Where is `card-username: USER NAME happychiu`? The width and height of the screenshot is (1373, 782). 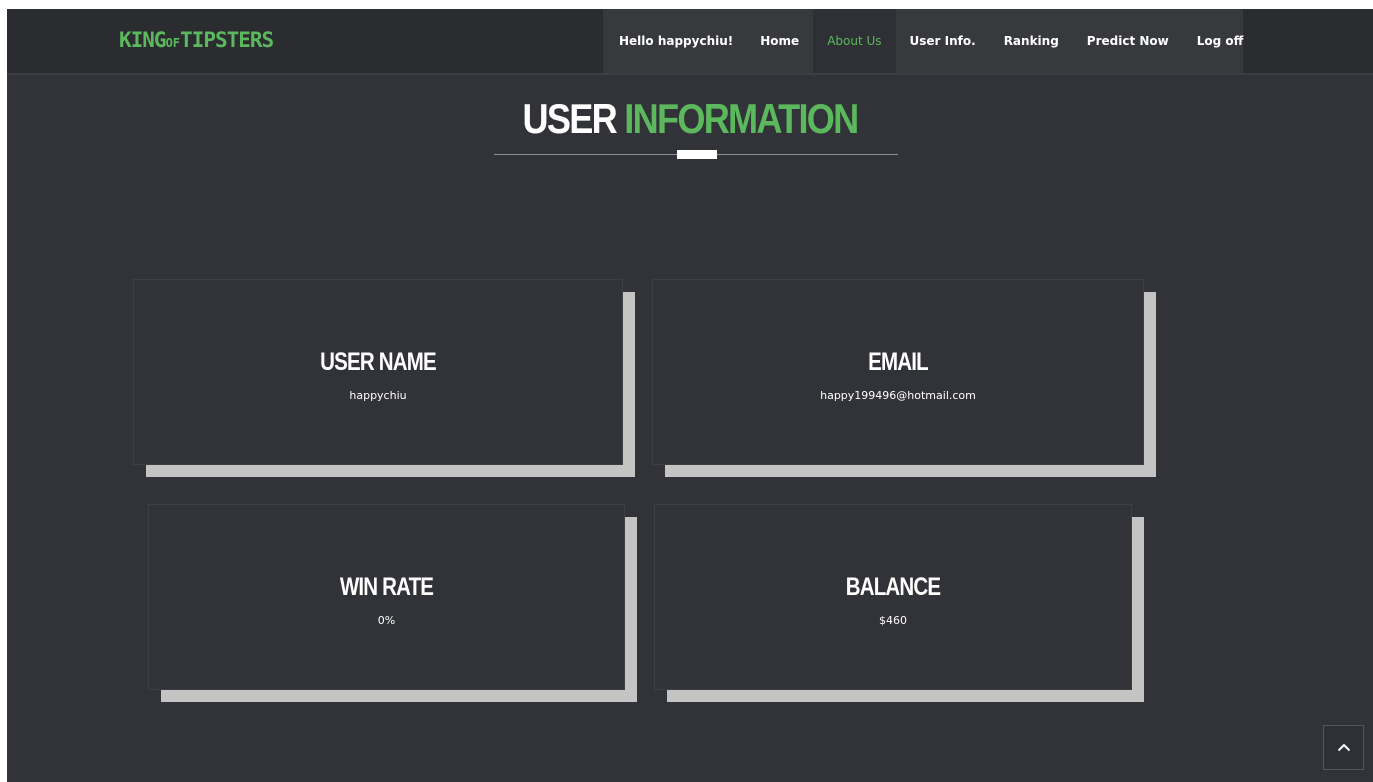 card-username: USER NAME happychiu is located at coordinates (385, 379).